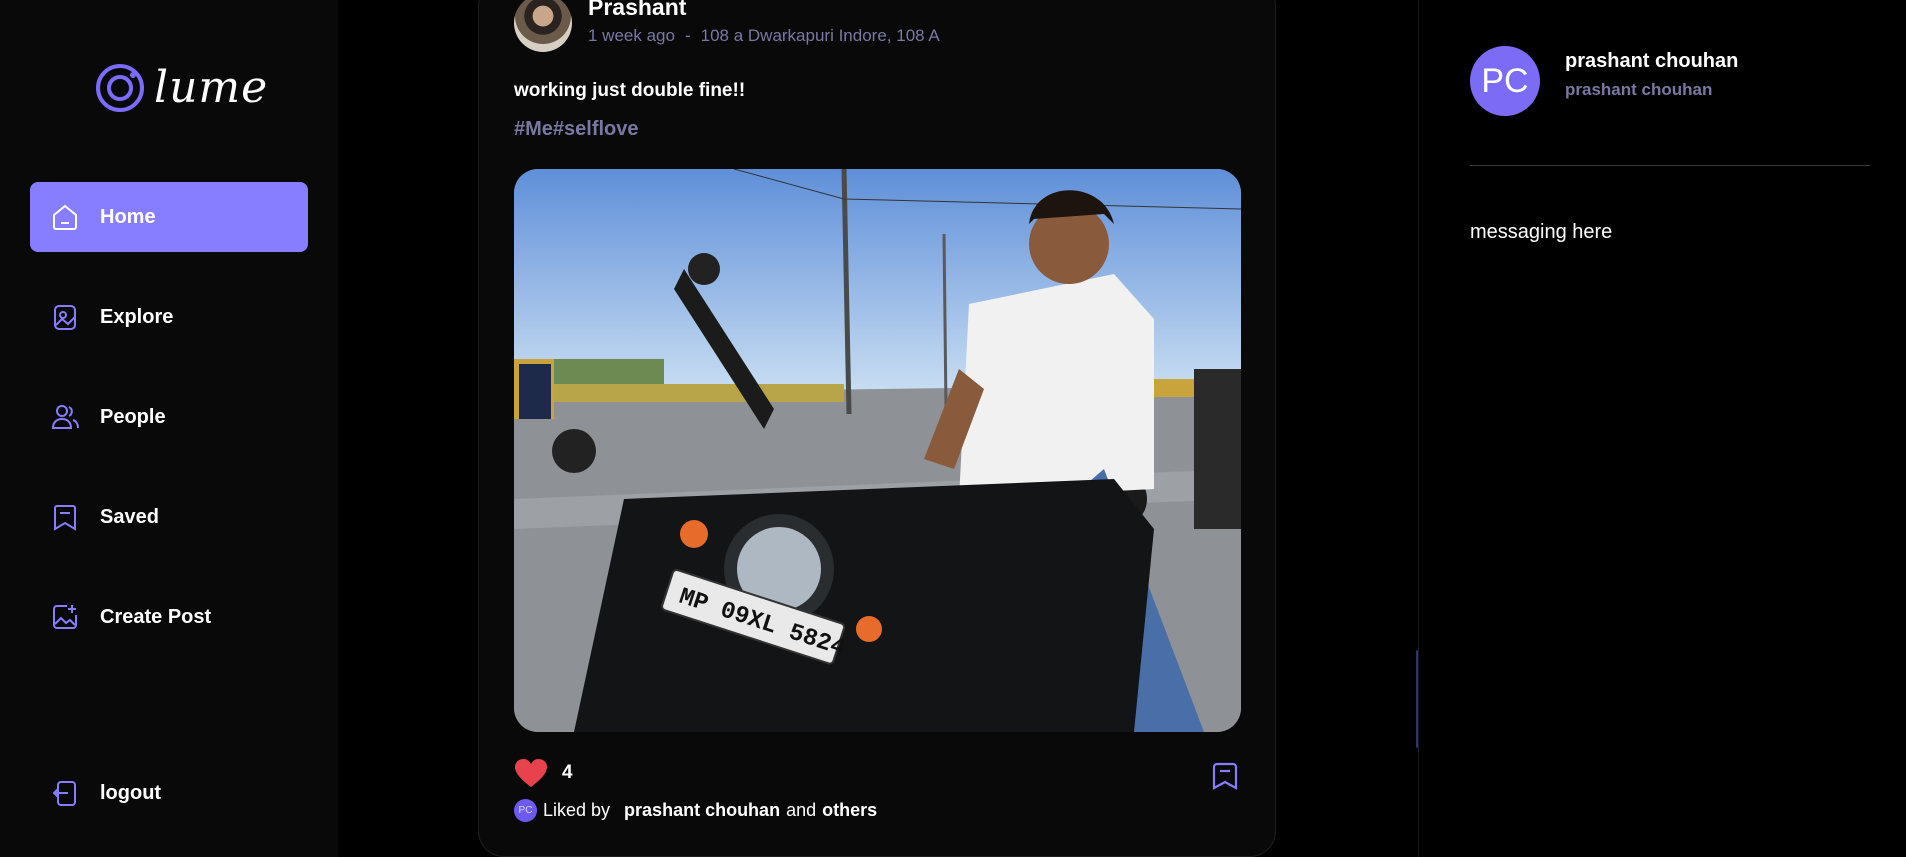 This screenshot has height=857, width=1906. What do you see at coordinates (169, 793) in the screenshot?
I see `logout-button: logout` at bounding box center [169, 793].